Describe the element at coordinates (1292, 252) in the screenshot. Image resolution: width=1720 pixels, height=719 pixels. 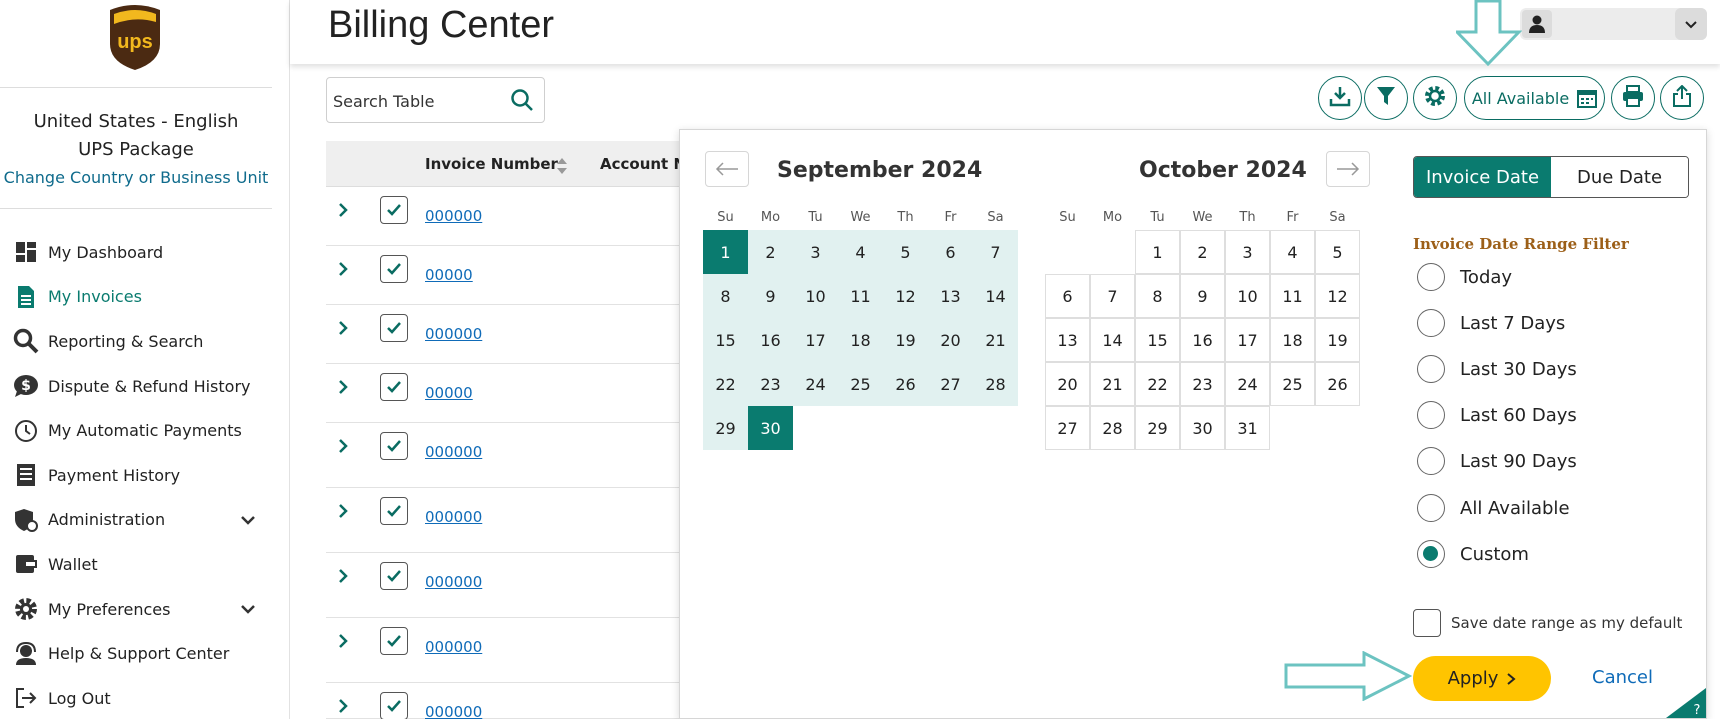
I see `october-day-4: 4` at that location.